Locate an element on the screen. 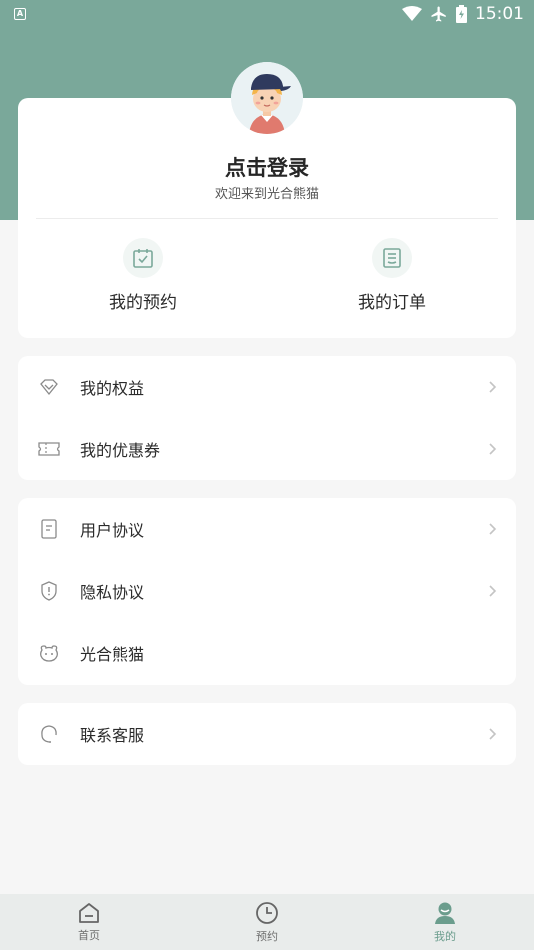 The width and height of the screenshot is (534, 950). menu-label-customer-service: 联系客服 is located at coordinates (112, 735).